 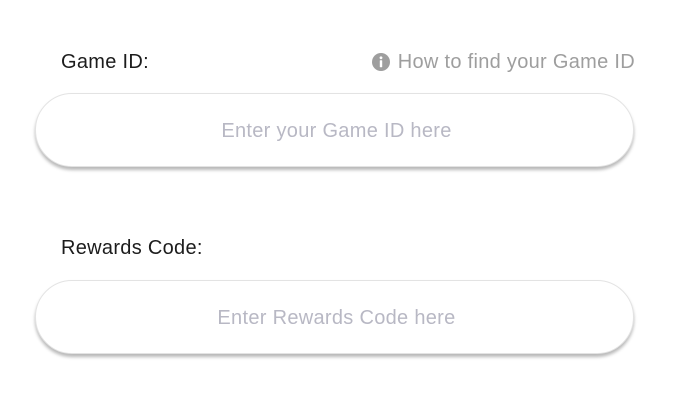 I want to click on help-link-text: How to find your Game ID, so click(x=516, y=62).